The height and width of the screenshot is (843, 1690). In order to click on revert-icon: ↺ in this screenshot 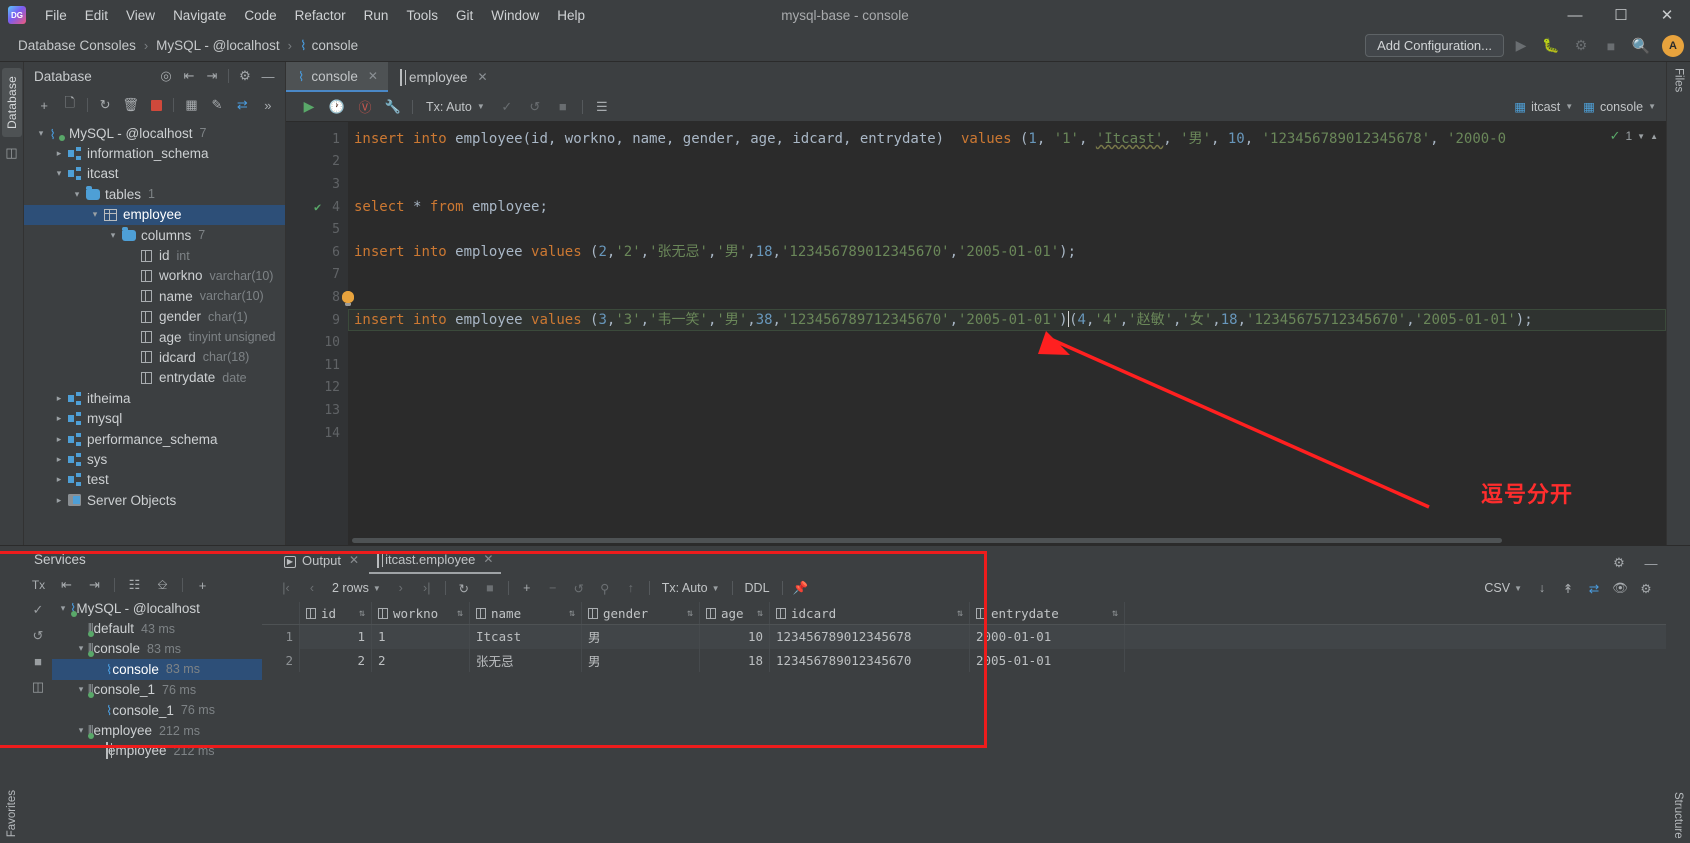, I will do `click(579, 588)`.